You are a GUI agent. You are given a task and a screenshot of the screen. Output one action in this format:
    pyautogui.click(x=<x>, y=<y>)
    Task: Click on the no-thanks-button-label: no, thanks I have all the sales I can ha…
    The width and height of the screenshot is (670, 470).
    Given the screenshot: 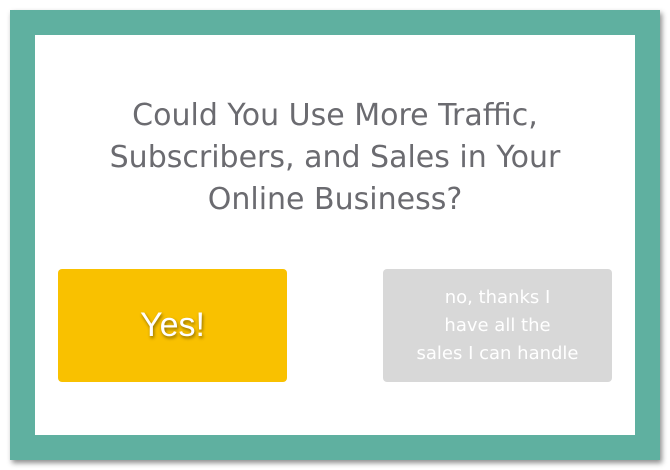 What is the action you would take?
    pyautogui.click(x=497, y=326)
    